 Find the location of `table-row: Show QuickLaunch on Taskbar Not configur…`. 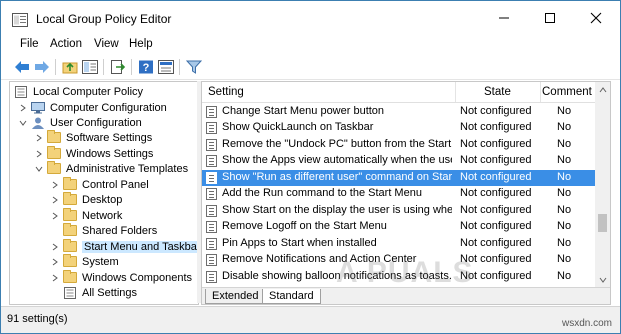

table-row: Show QuickLaunch on Taskbar Not configur… is located at coordinates (398, 128).